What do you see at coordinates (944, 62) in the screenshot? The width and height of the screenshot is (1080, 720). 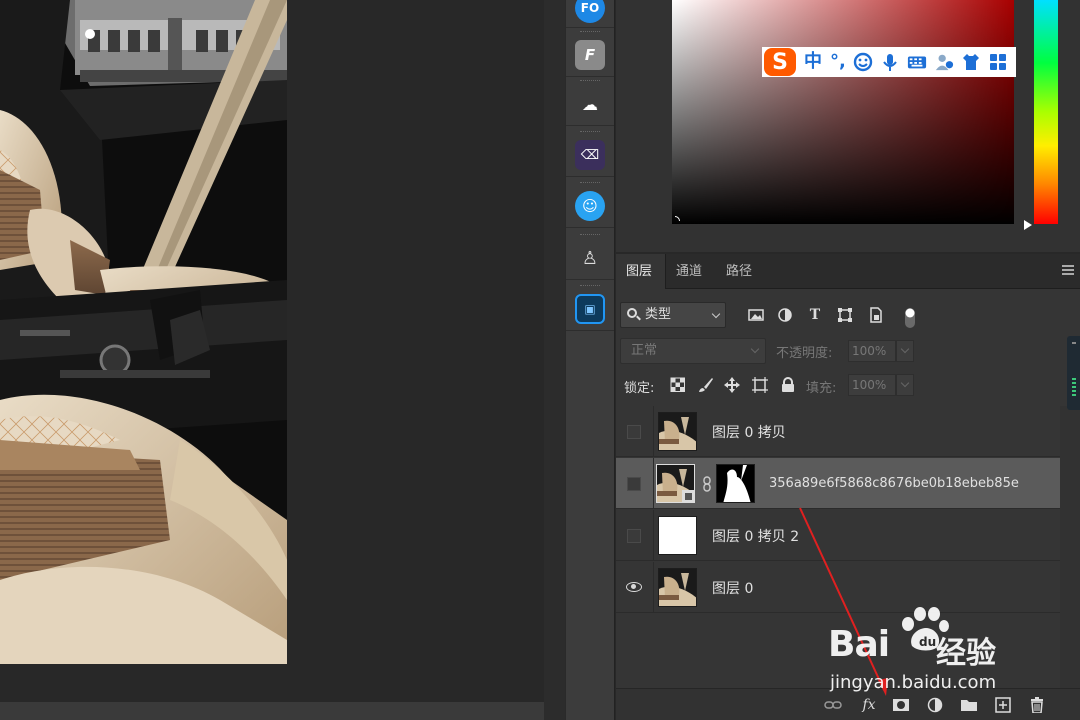 I see `user-icon` at bounding box center [944, 62].